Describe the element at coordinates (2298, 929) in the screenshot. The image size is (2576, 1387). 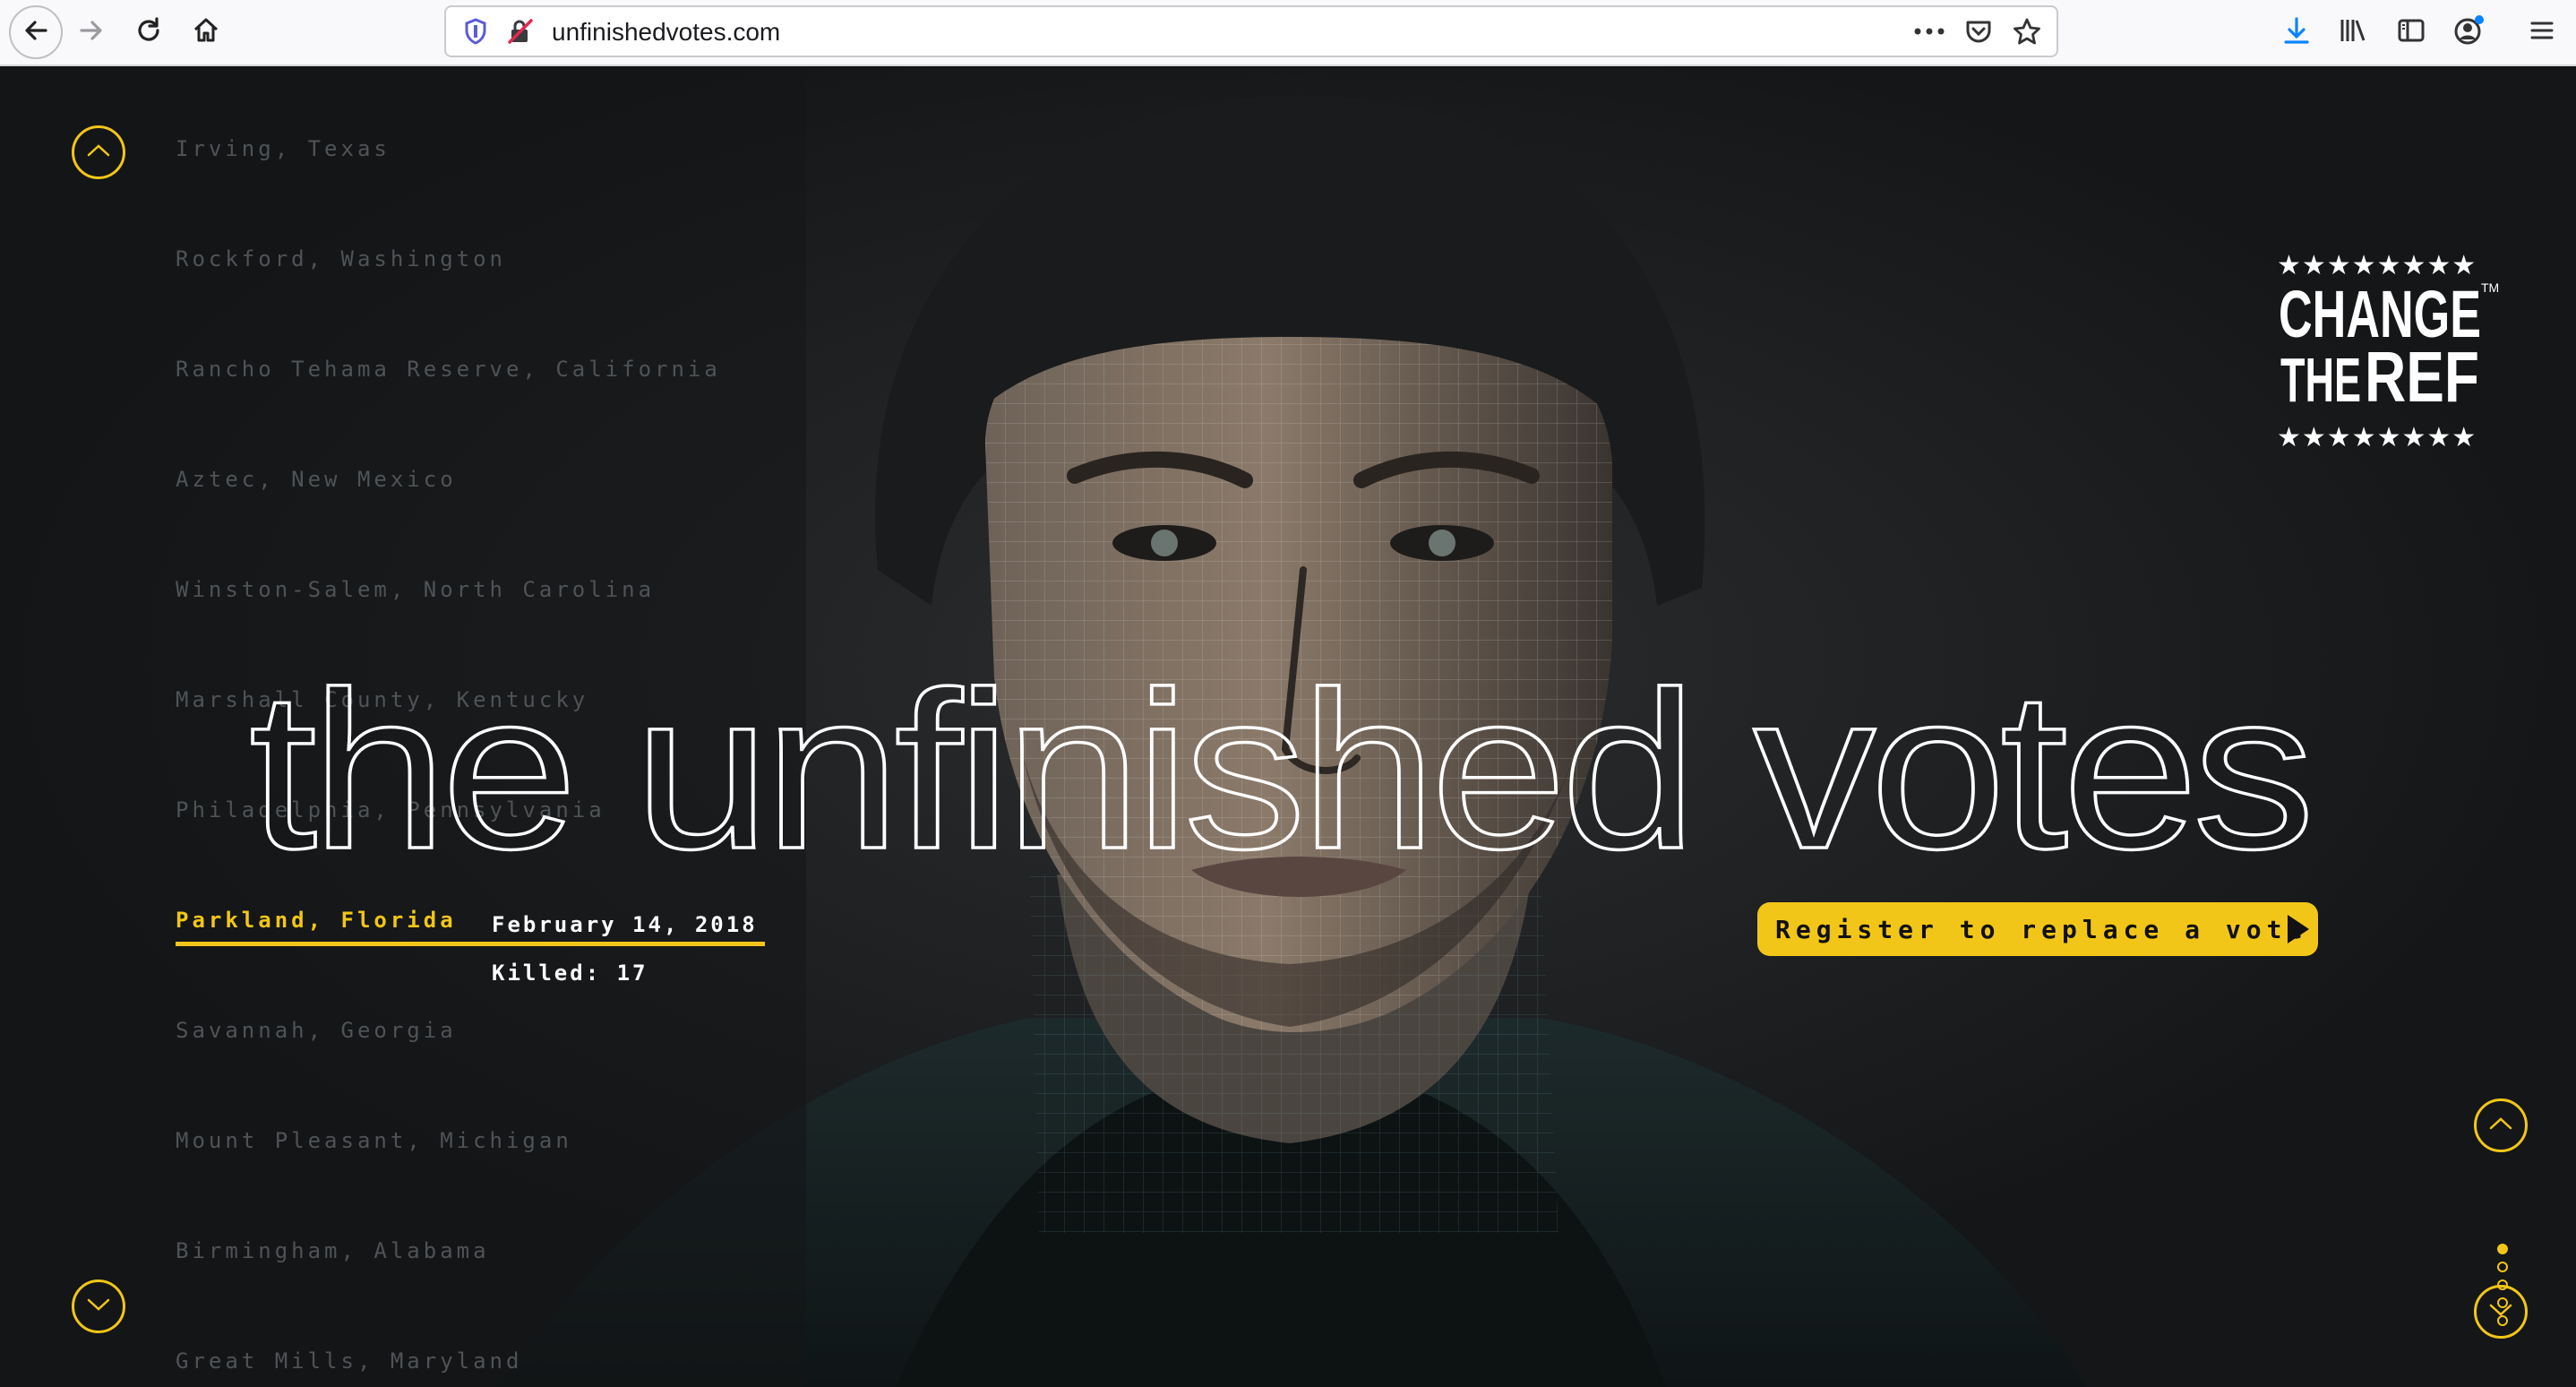
I see `play-arrow-icon` at that location.